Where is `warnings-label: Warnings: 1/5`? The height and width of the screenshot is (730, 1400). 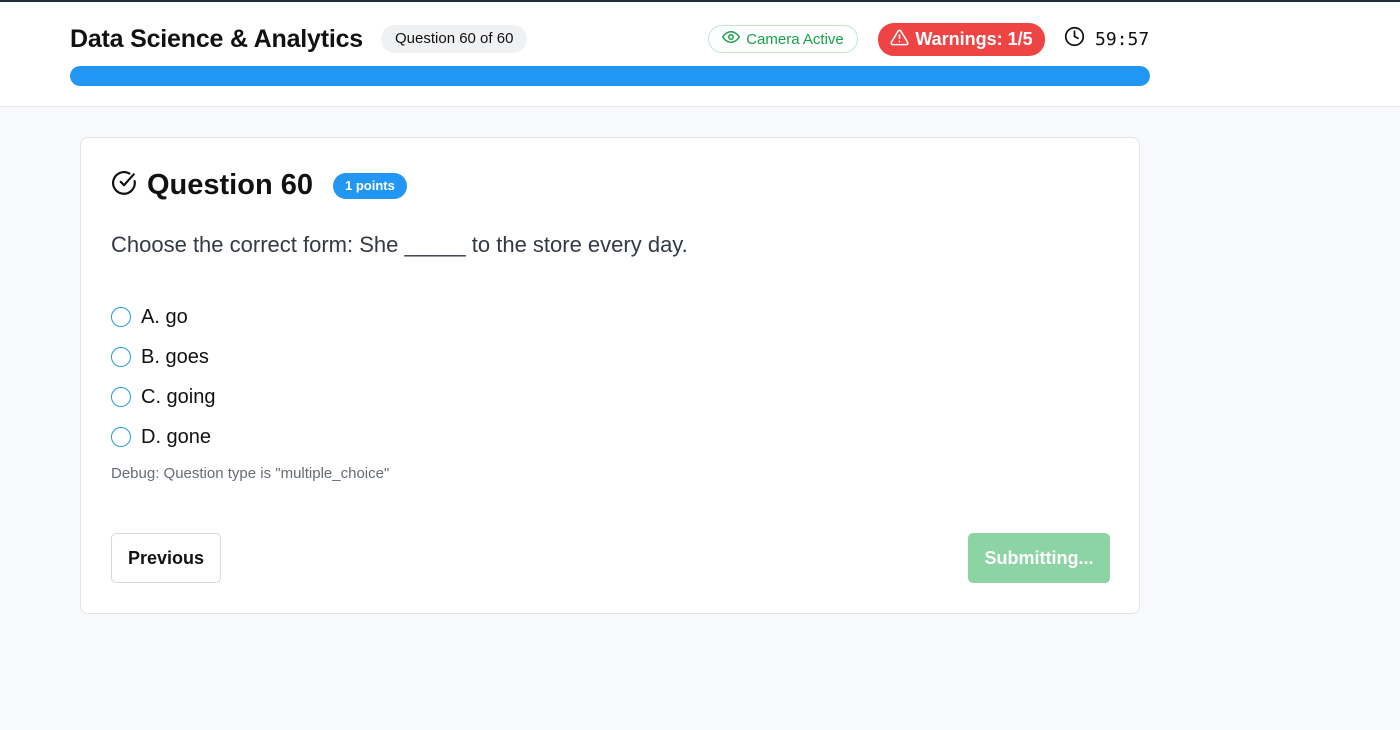
warnings-label: Warnings: 1/5 is located at coordinates (974, 39).